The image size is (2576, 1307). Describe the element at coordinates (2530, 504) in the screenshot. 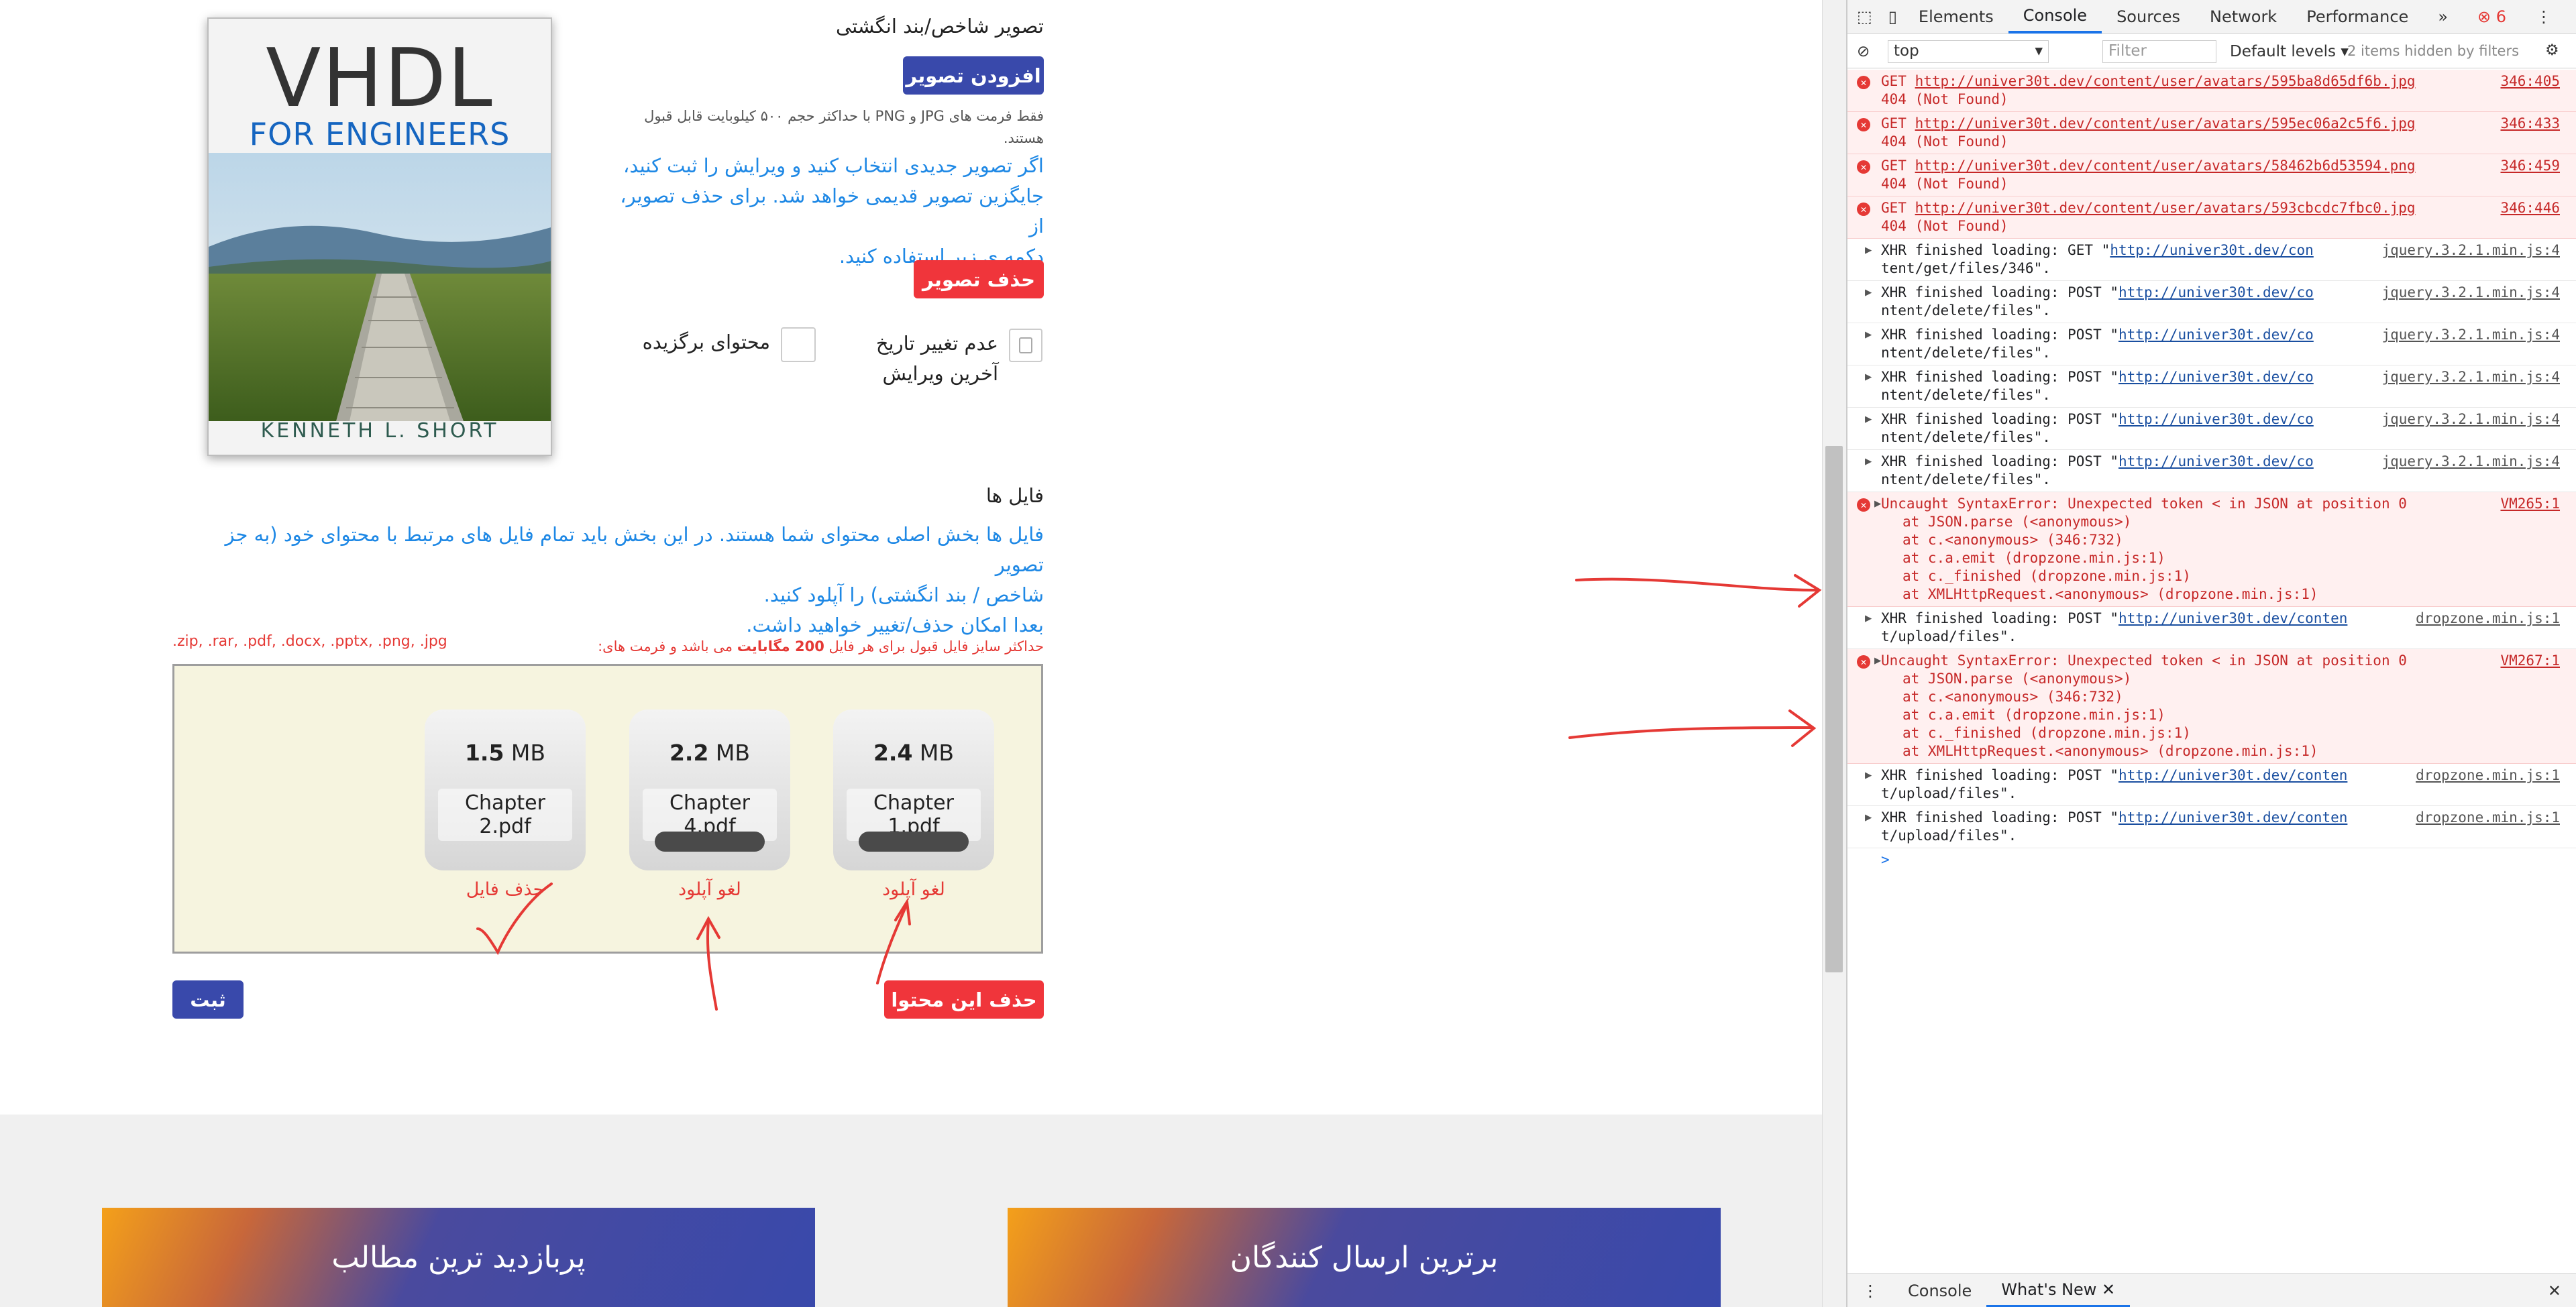

I see `log-source-link: VM265:1` at that location.